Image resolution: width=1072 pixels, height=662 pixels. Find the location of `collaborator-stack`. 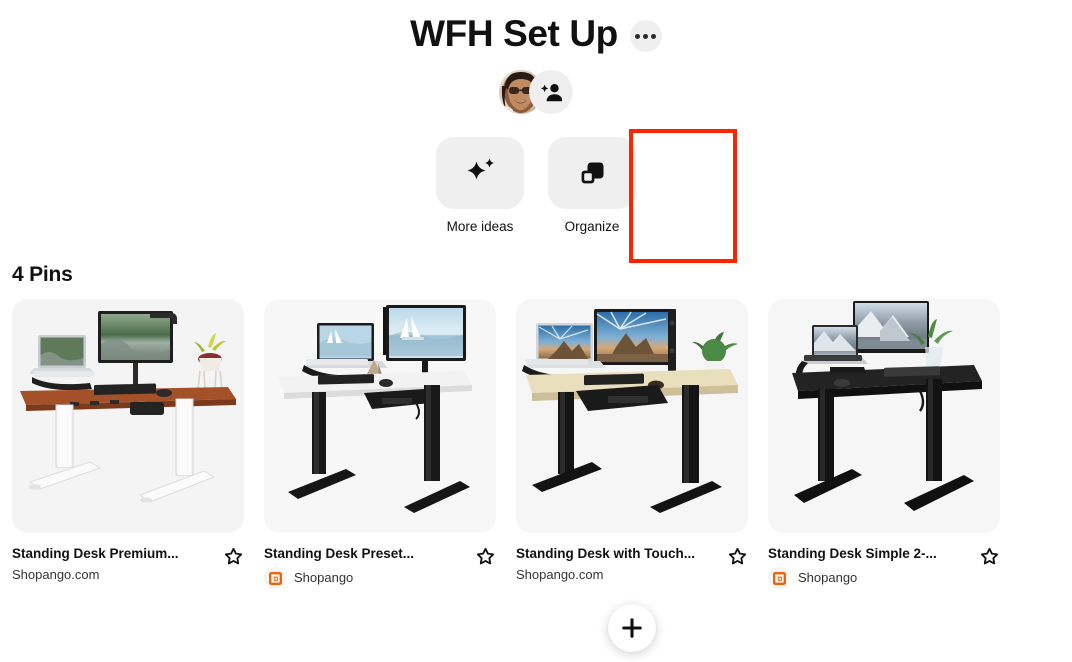

collaborator-stack is located at coordinates (536, 92).